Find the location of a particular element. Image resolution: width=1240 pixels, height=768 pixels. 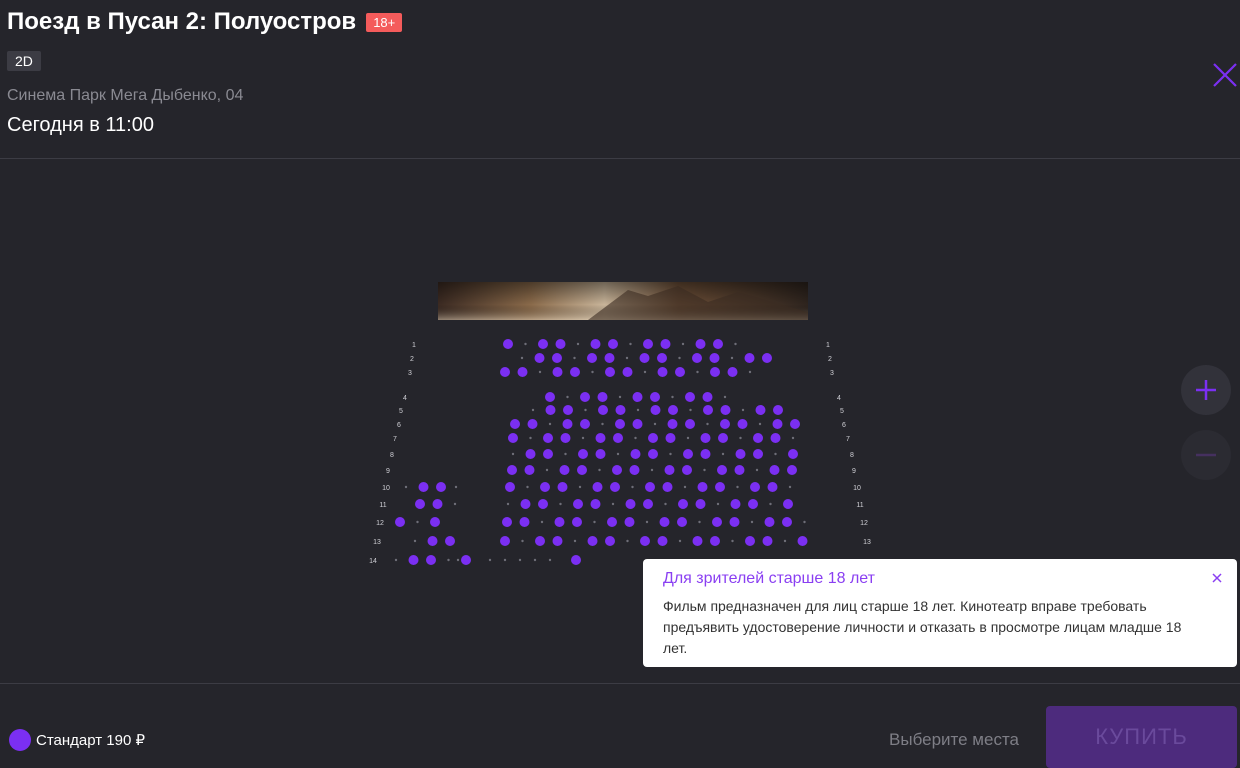

zoom-in-button is located at coordinates (1206, 390).